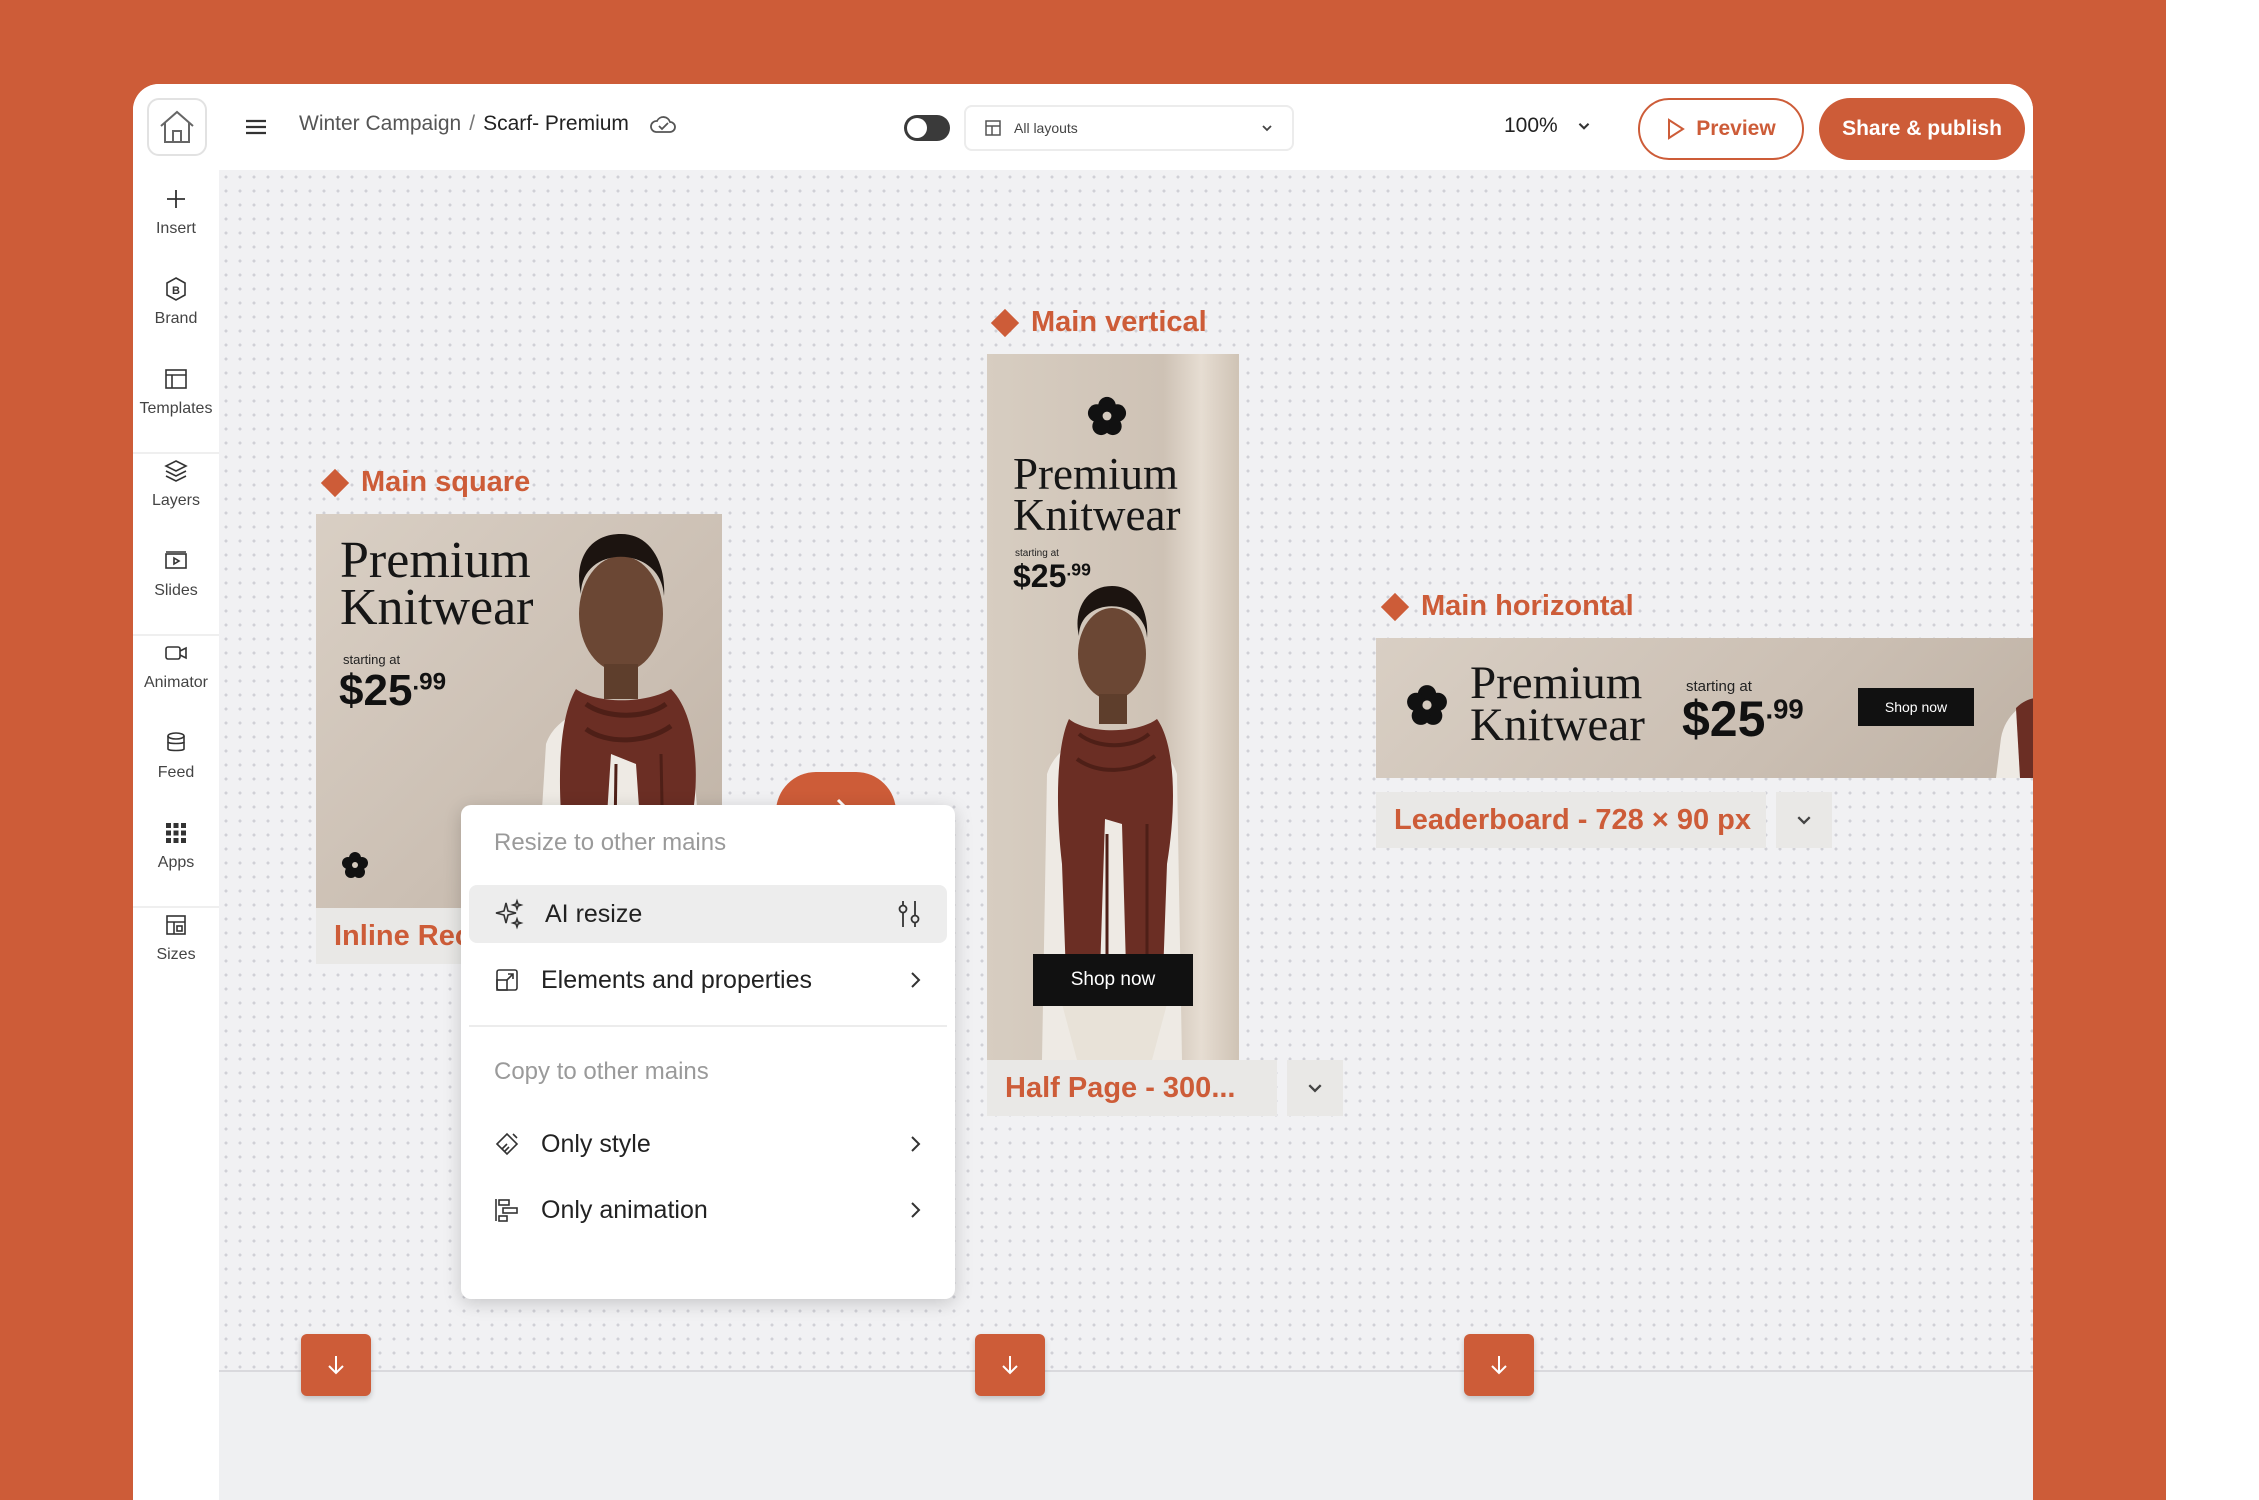  I want to click on view-toggle, so click(927, 128).